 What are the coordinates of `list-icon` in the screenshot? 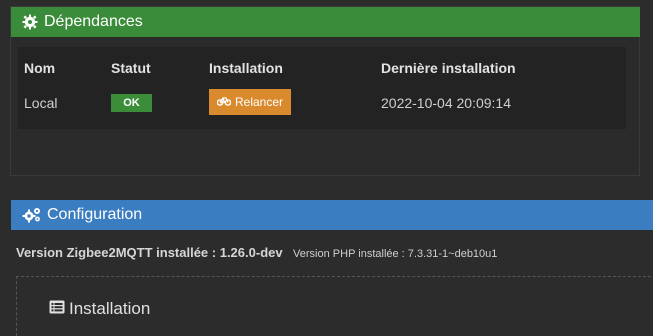 It's located at (57, 309).